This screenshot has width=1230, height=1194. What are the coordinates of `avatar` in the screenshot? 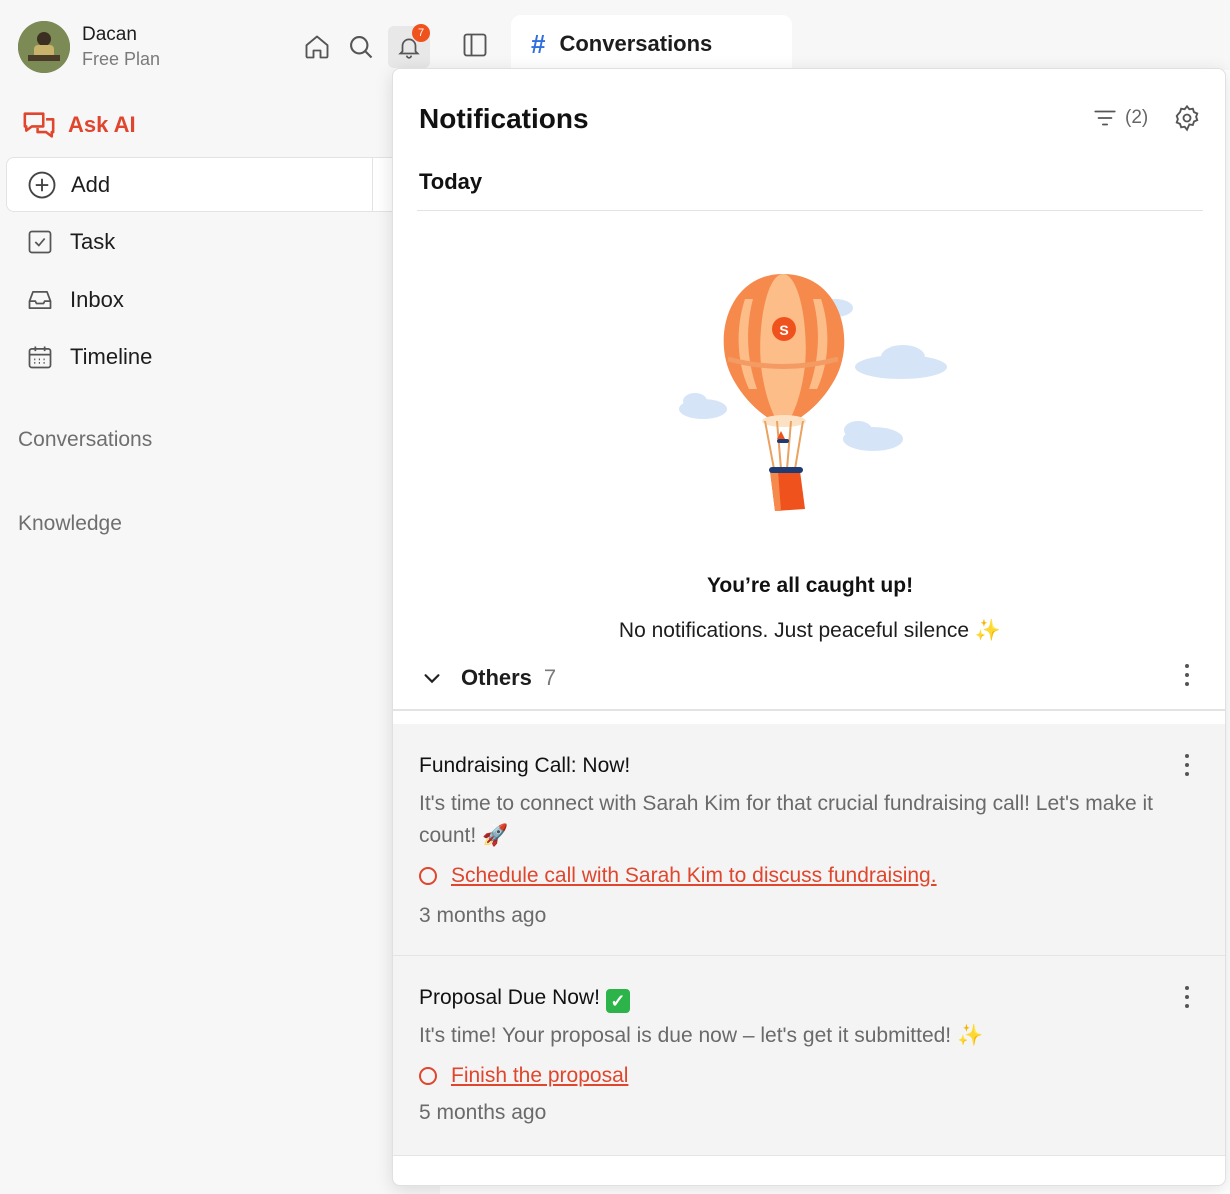 It's located at (44, 47).